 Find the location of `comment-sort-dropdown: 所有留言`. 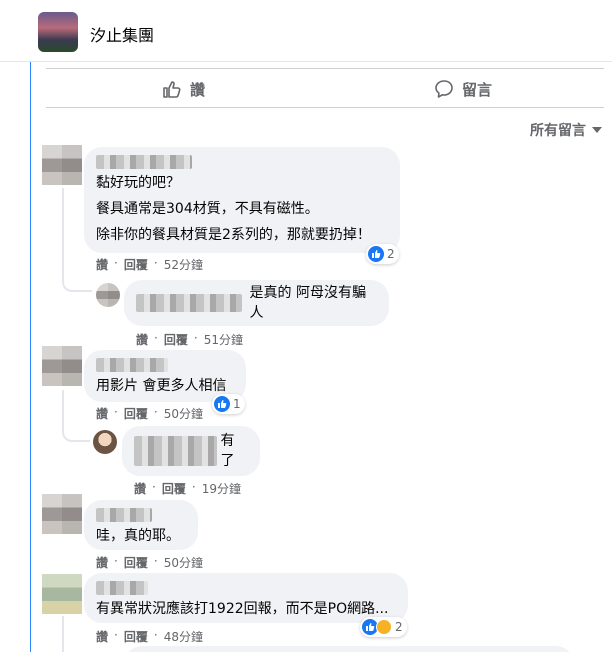

comment-sort-dropdown: 所有留言 is located at coordinates (566, 130).